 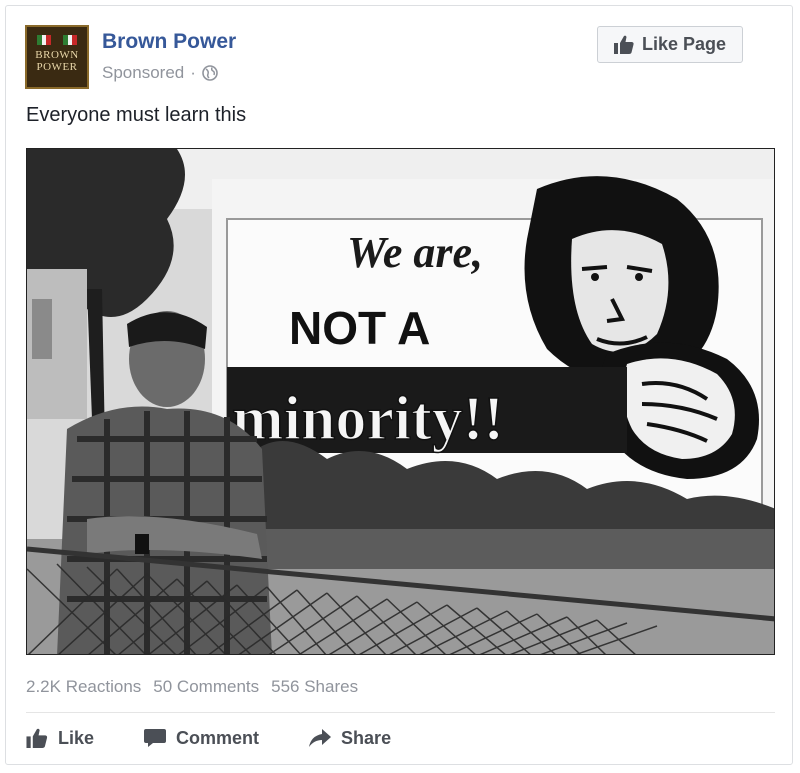 What do you see at coordinates (136, 115) in the screenshot?
I see `post-body-text: Everyone must learn this` at bounding box center [136, 115].